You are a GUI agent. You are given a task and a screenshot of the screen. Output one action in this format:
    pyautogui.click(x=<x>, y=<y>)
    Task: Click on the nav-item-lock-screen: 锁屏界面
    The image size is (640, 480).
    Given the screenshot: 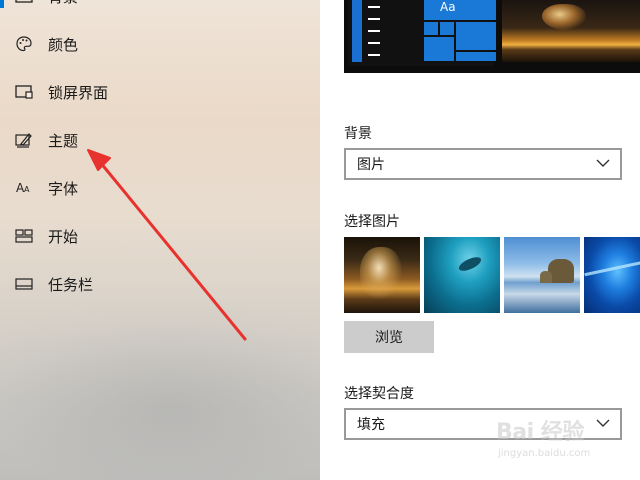 What is the action you would take?
    pyautogui.click(x=160, y=92)
    